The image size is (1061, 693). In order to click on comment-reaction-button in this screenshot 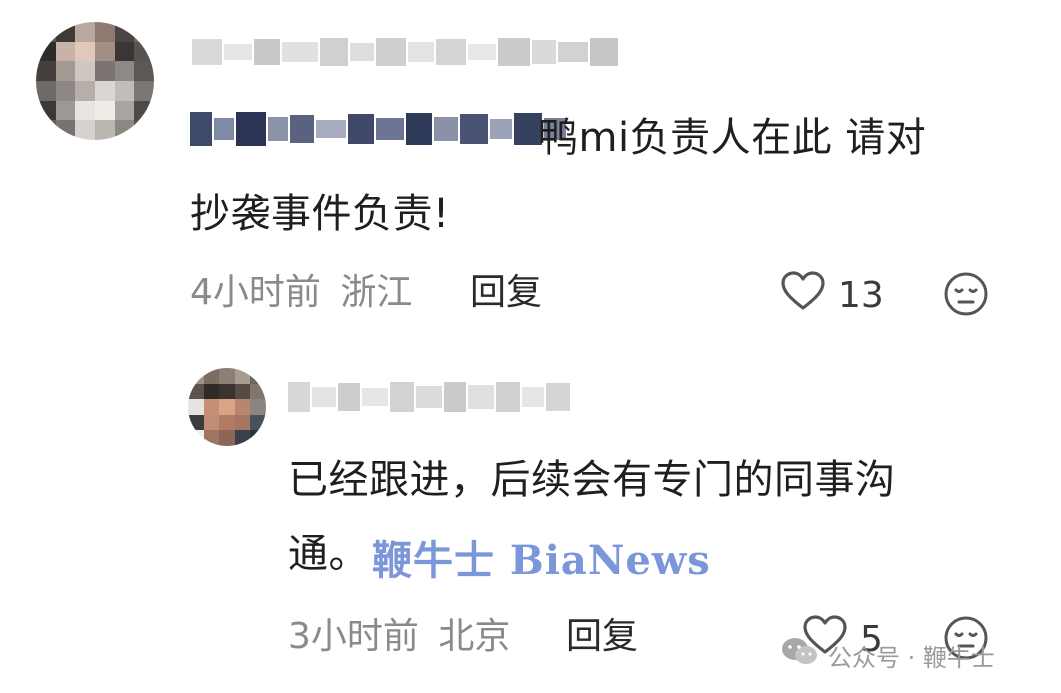, I will do `click(966, 296)`.